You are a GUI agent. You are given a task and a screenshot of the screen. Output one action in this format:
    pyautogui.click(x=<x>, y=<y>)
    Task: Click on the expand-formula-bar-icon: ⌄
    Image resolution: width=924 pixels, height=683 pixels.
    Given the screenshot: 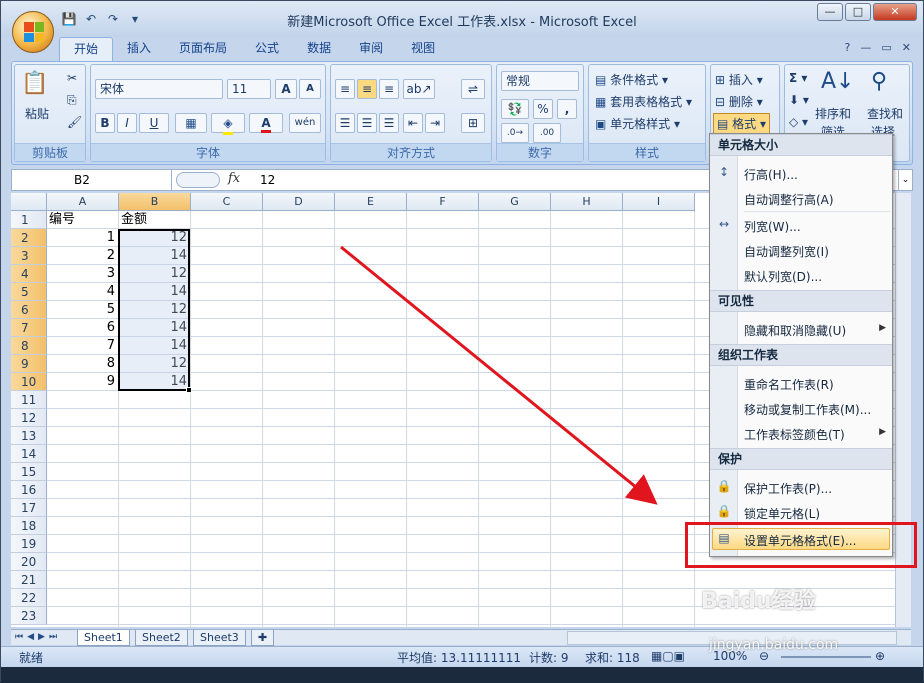 What is the action you would take?
    pyautogui.click(x=905, y=180)
    